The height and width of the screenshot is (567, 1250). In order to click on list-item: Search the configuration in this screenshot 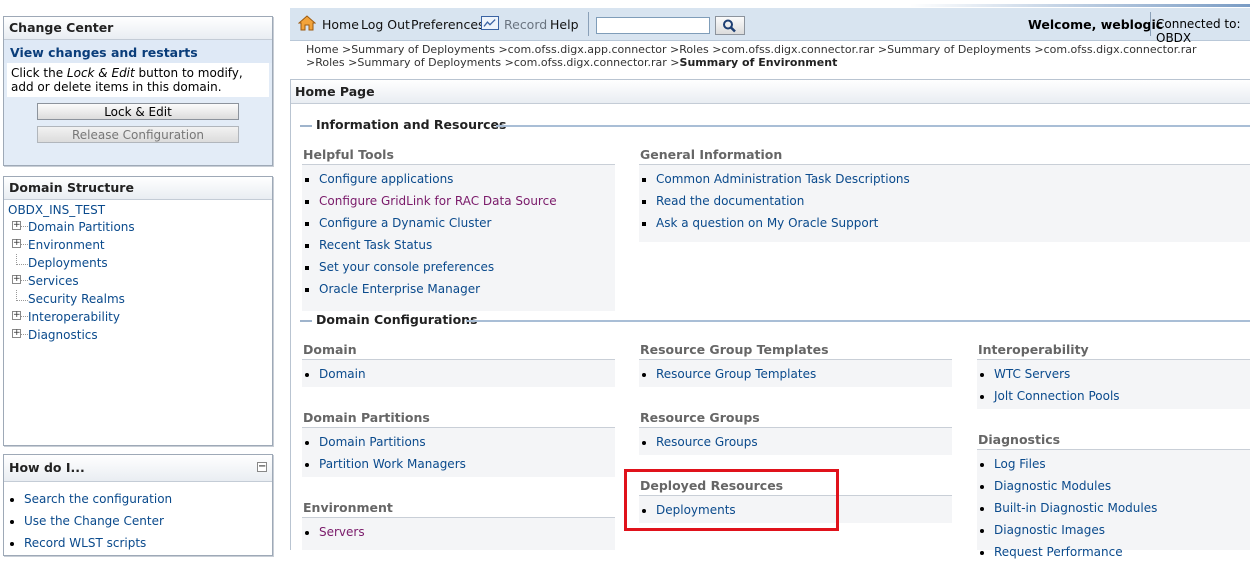, I will do `click(148, 499)`.